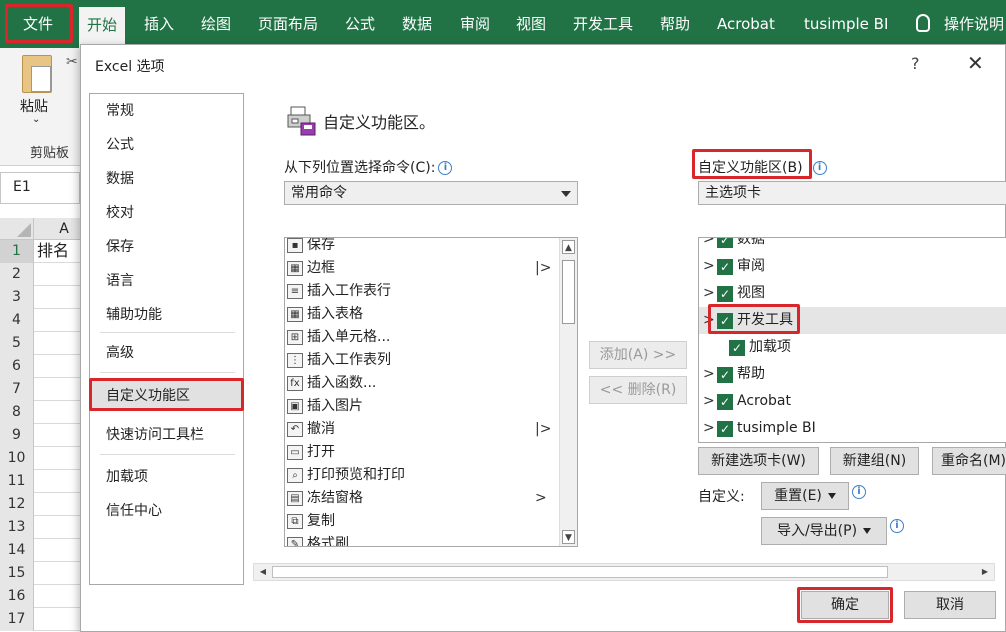 The image size is (1006, 632). I want to click on row-header: 14, so click(17, 550).